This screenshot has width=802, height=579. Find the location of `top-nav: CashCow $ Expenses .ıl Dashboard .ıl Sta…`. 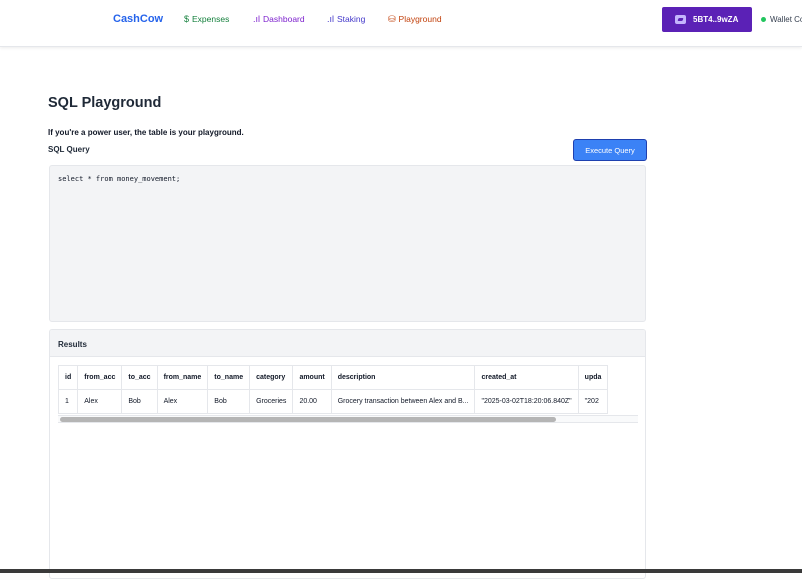

top-nav: CashCow $ Expenses .ıl Dashboard .ıl Sta… is located at coordinates (401, 23).